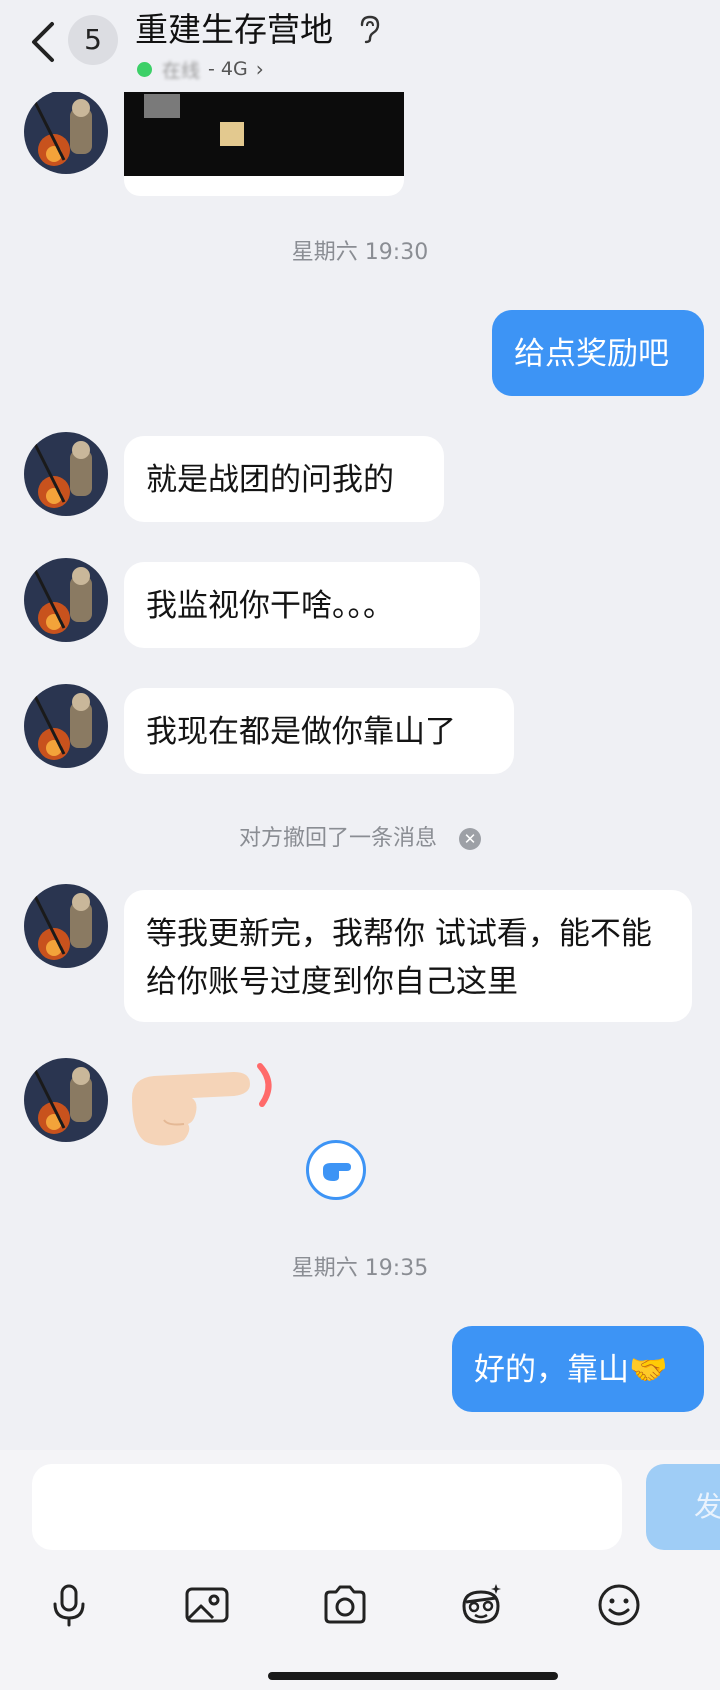 This screenshot has width=720, height=1690. Describe the element at coordinates (336, 1170) in the screenshot. I see `poke-badge-icon` at that location.